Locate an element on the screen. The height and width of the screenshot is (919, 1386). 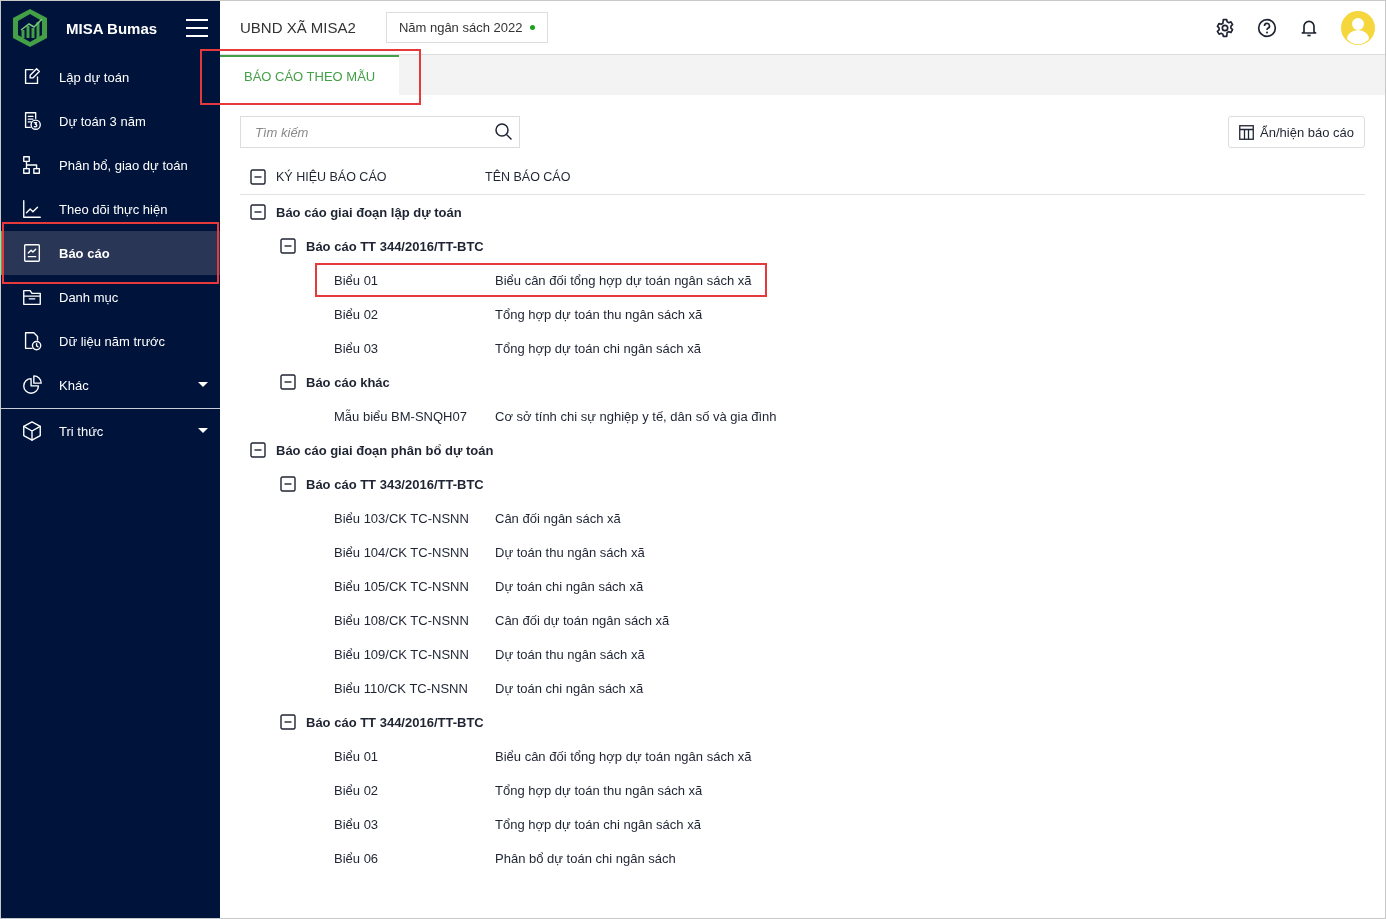
report-group: Báo cáo khác is located at coordinates (348, 382).